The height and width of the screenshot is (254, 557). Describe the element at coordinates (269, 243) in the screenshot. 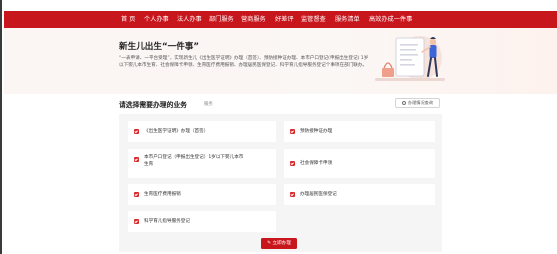

I see `edit-icon: ✎` at that location.